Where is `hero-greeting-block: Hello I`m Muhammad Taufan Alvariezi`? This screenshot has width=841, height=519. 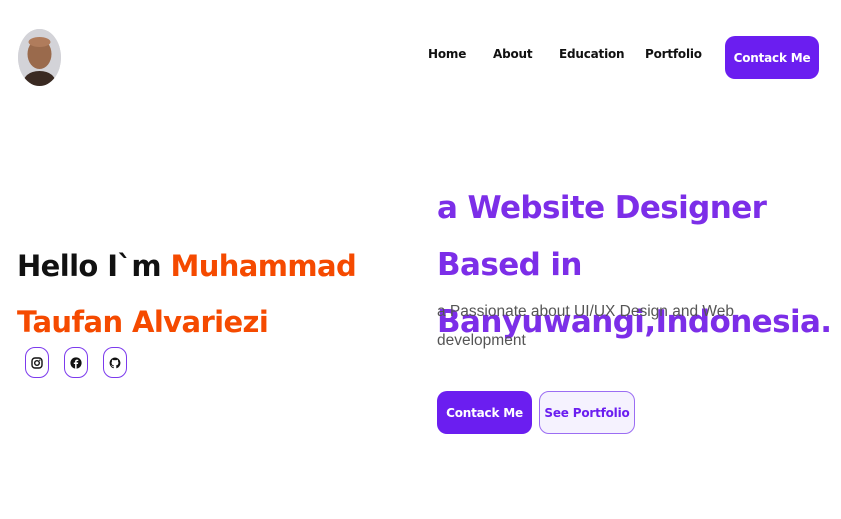 hero-greeting-block: Hello I`m Muhammad Taufan Alvariezi is located at coordinates (207, 294).